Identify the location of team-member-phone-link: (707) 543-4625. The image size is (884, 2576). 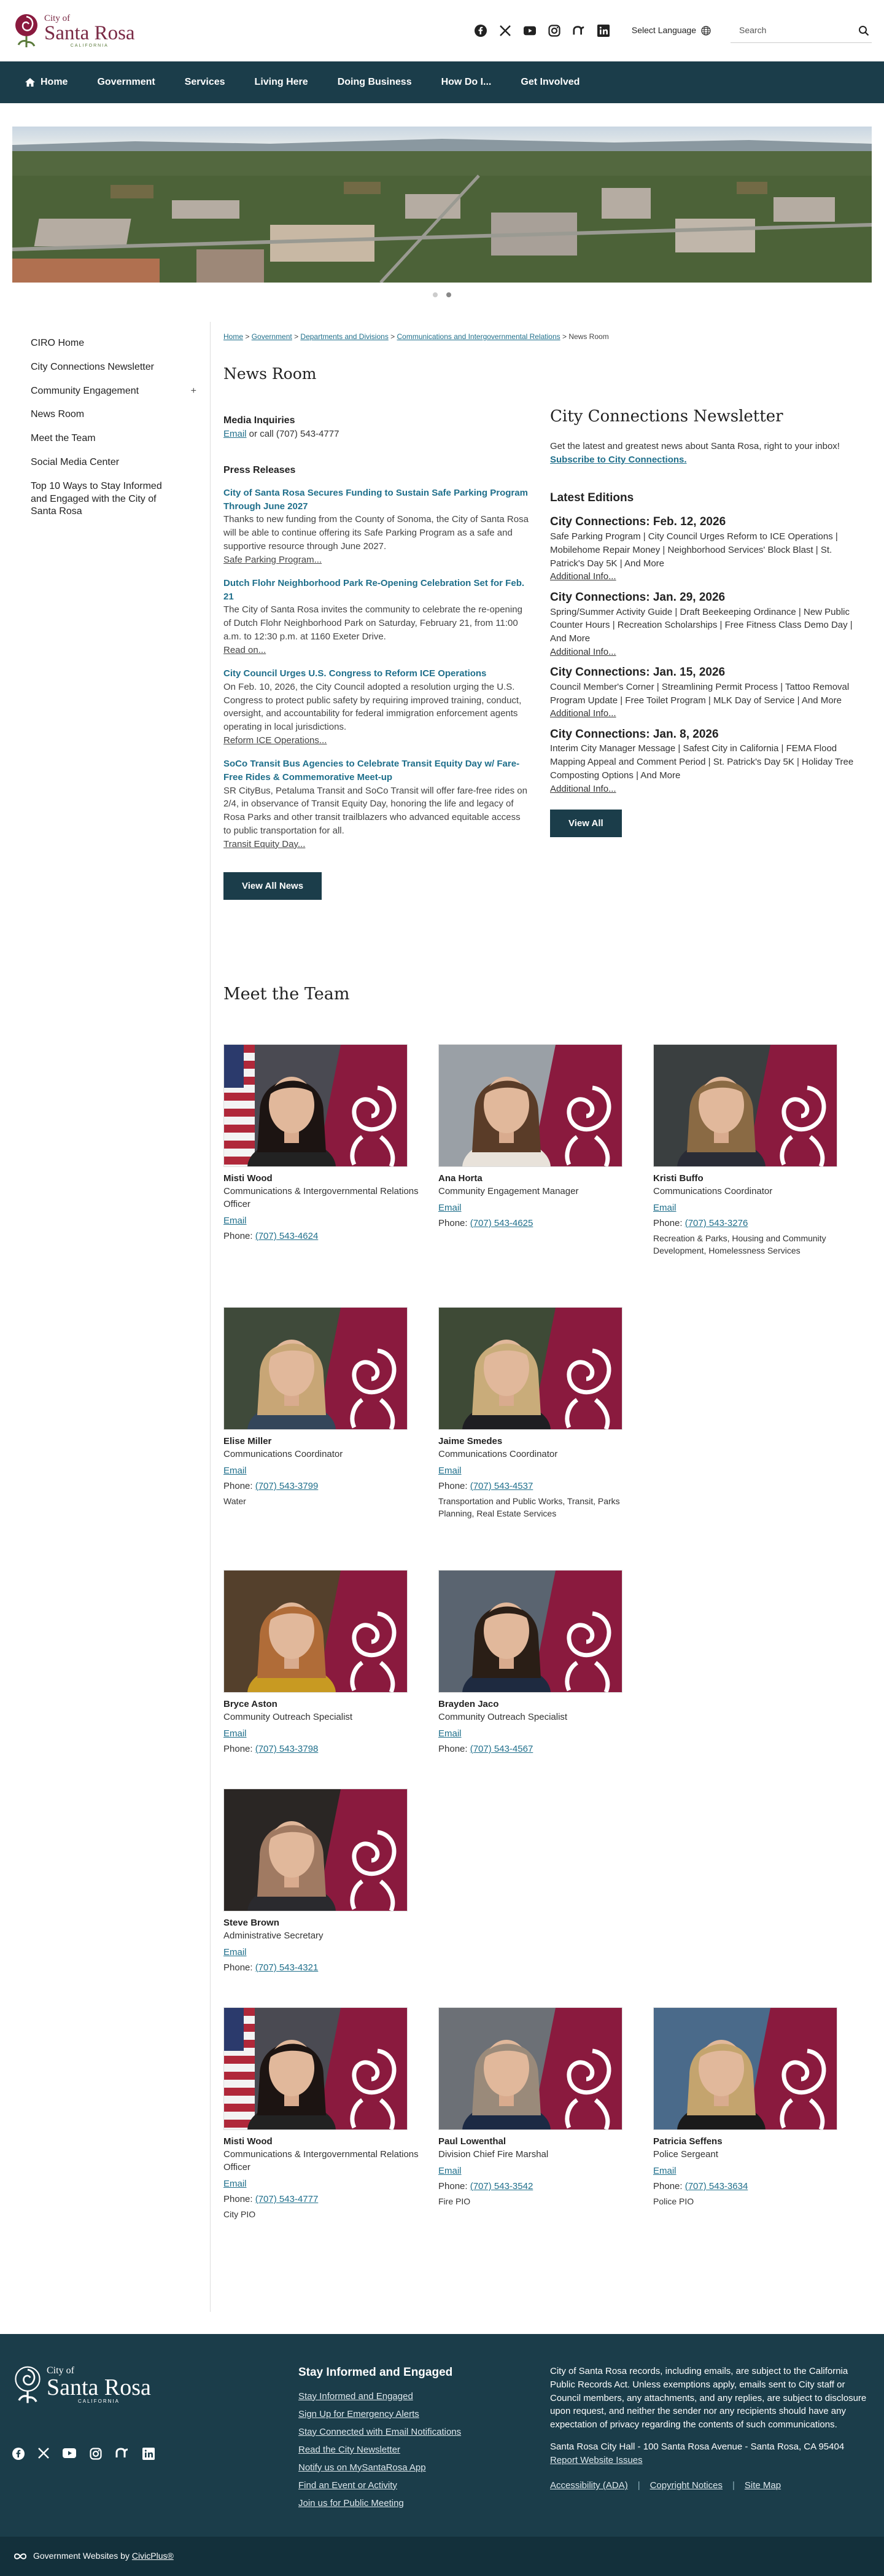
(501, 1223).